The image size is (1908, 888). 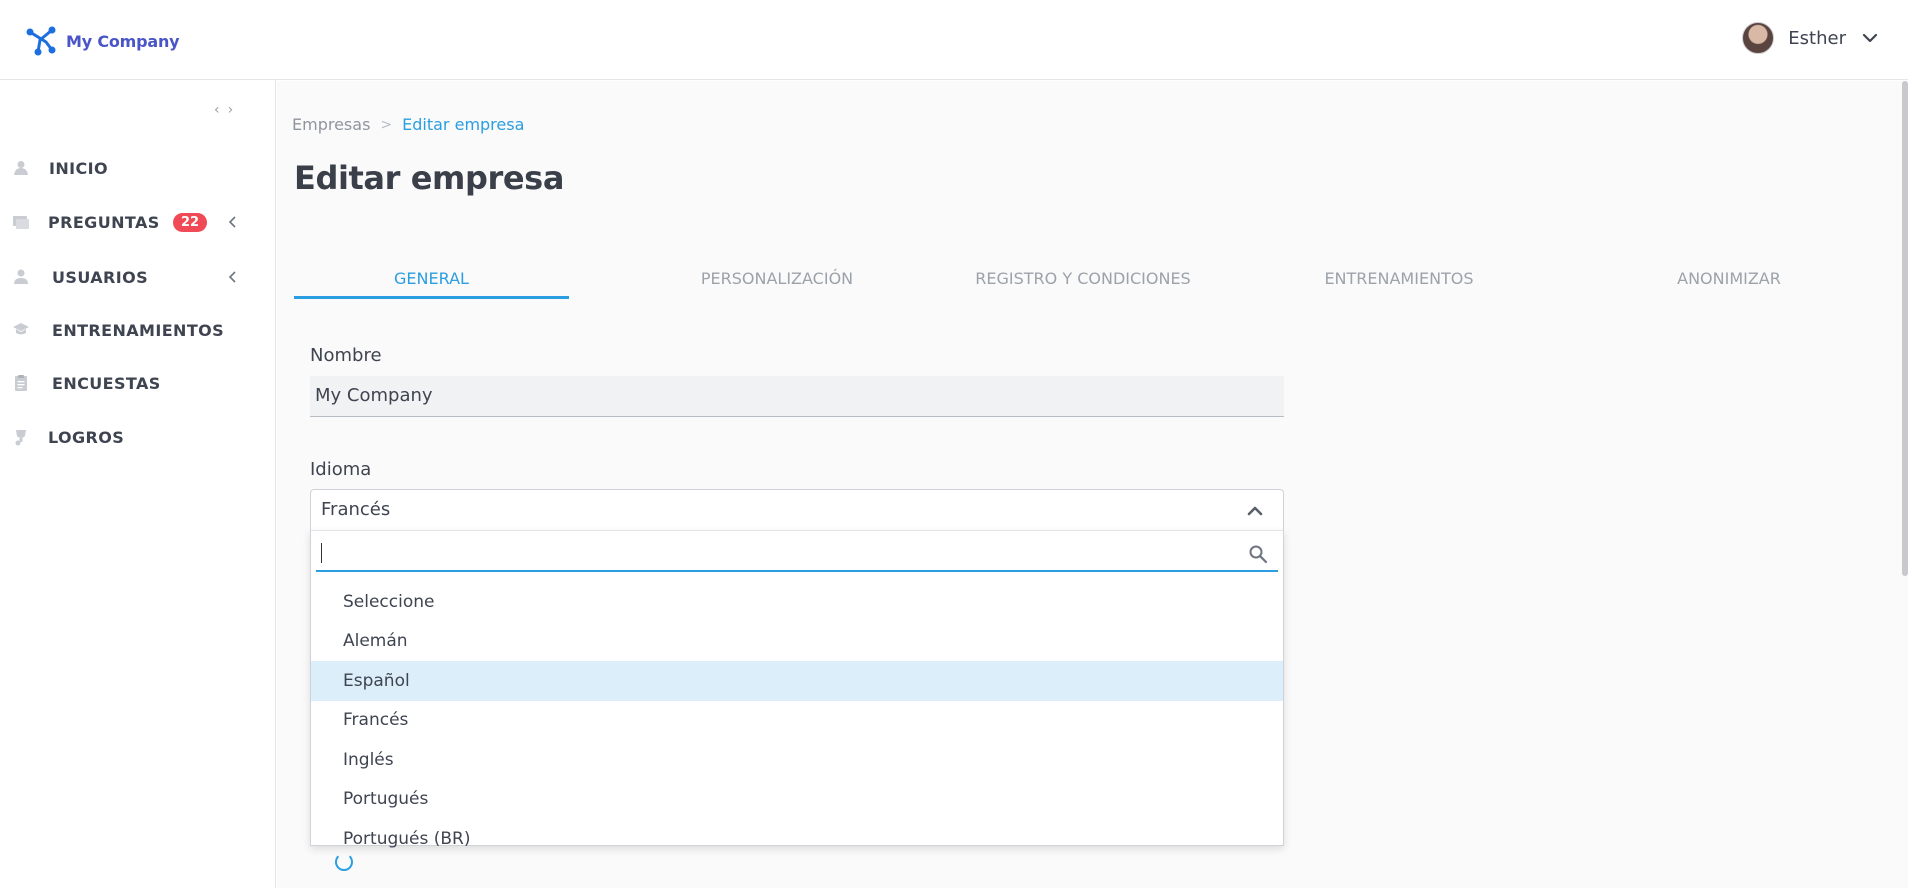 What do you see at coordinates (21, 276) in the screenshot?
I see `user-icon` at bounding box center [21, 276].